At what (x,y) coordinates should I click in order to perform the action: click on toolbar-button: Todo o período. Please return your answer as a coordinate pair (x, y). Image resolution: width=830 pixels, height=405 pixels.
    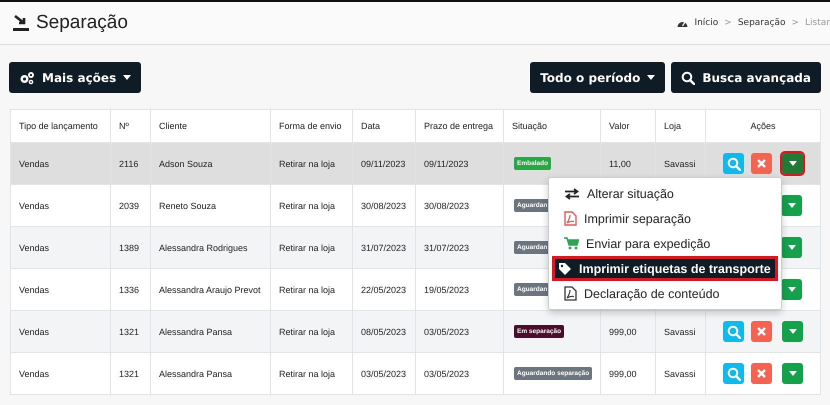
    Looking at the image, I should click on (598, 77).